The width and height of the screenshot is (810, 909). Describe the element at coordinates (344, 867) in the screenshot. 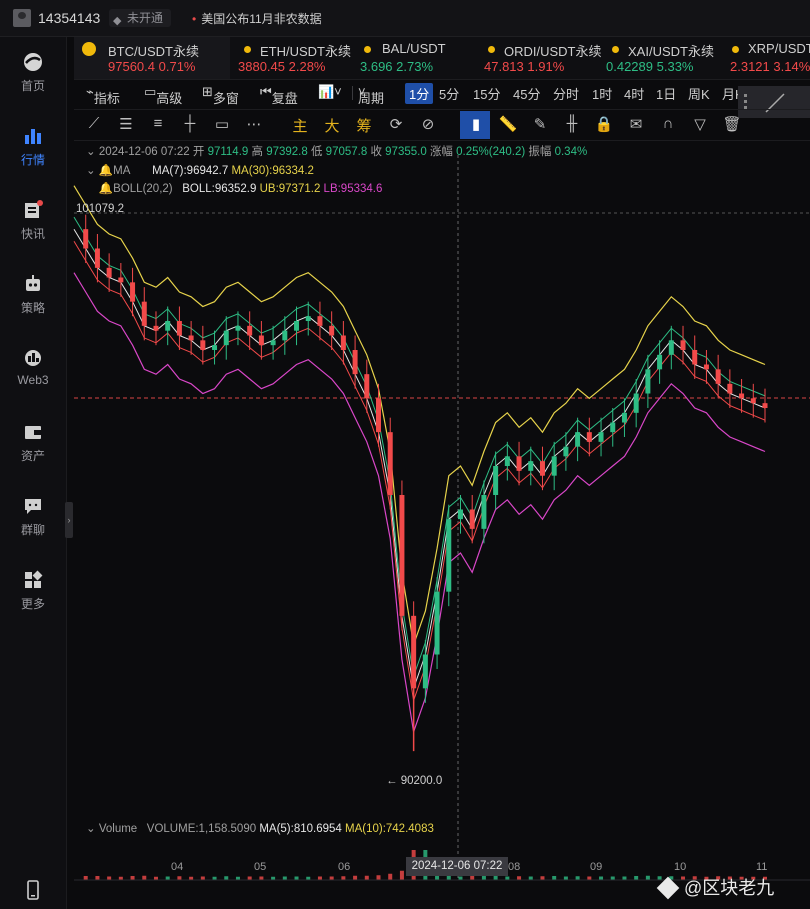

I see `x-tick: 06` at that location.